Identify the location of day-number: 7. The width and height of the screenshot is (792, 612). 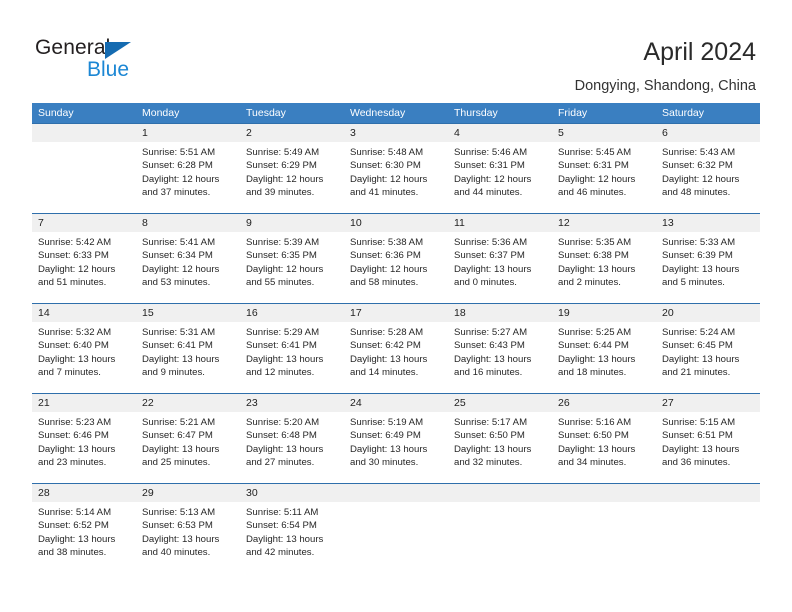
(84, 223).